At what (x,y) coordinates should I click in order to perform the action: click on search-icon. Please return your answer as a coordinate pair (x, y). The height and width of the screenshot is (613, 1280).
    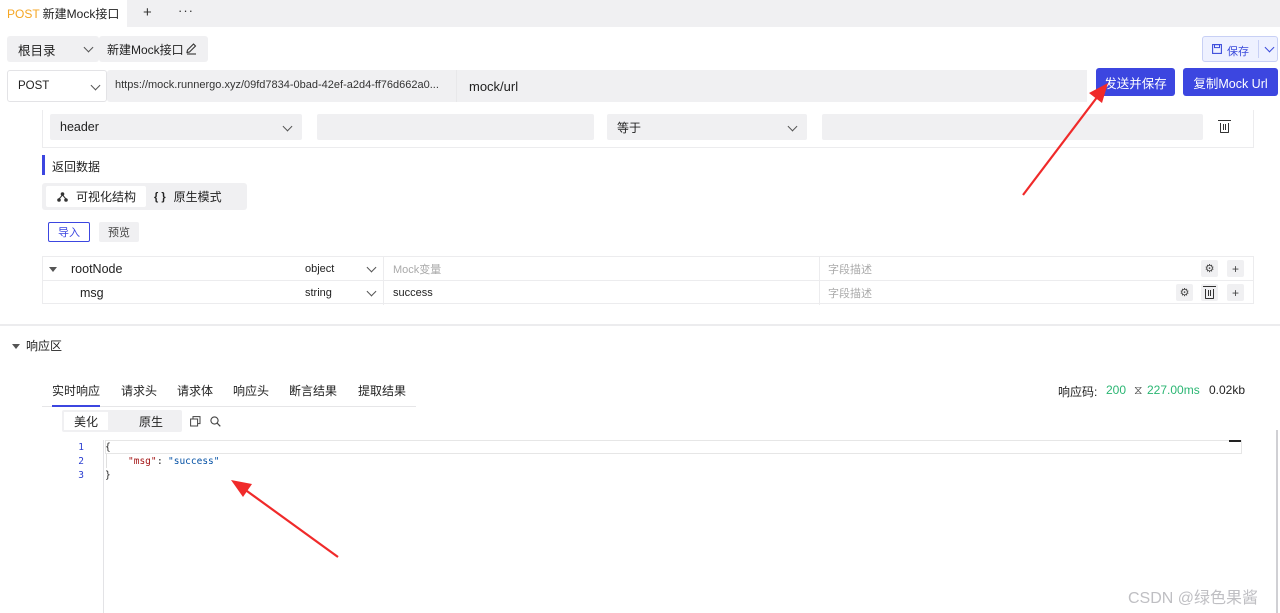
    Looking at the image, I should click on (215, 421).